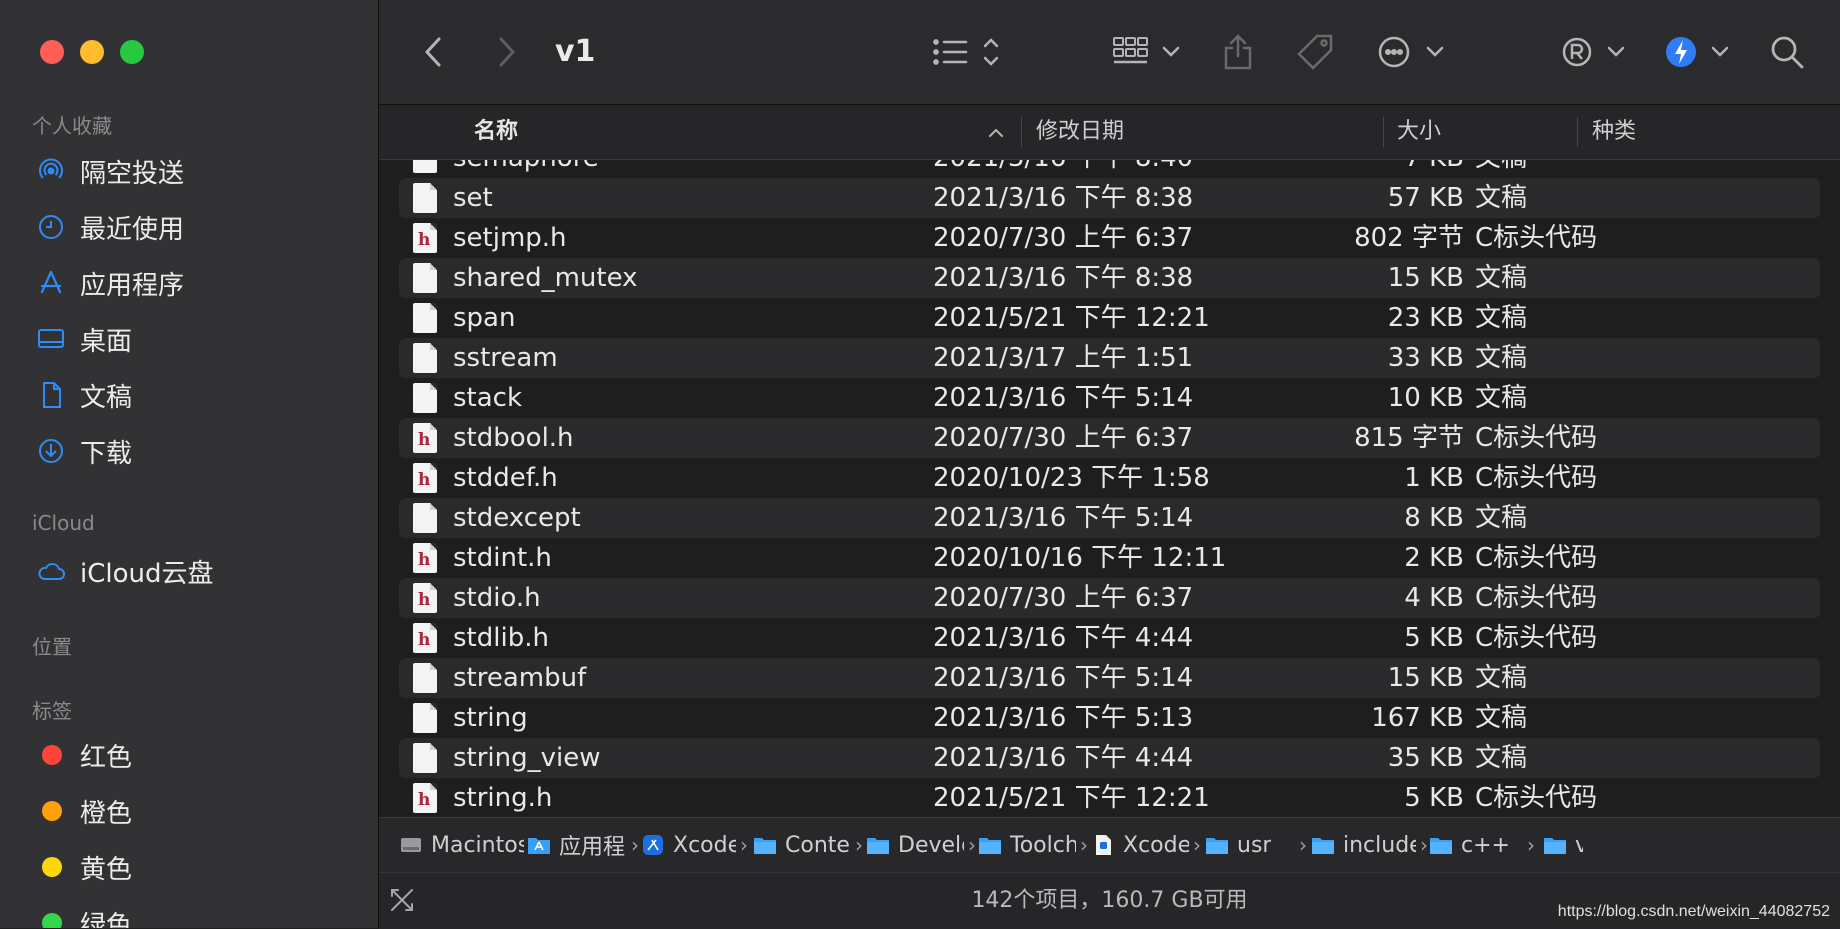  I want to click on path-crumb-label: Toolch, so click(1043, 845).